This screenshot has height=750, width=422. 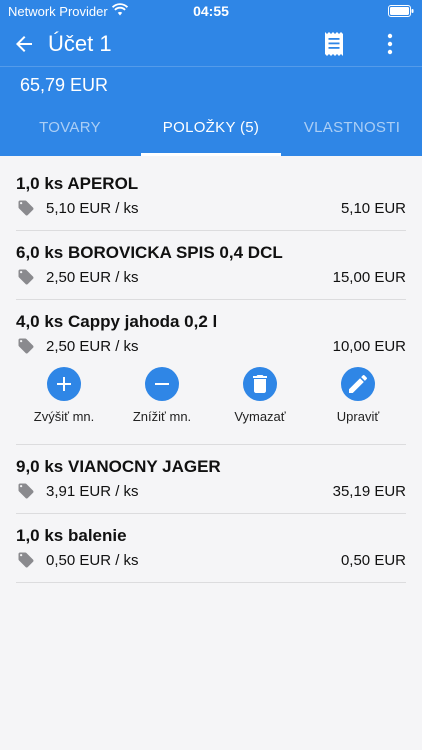 What do you see at coordinates (401, 11) in the screenshot?
I see `battery-icon` at bounding box center [401, 11].